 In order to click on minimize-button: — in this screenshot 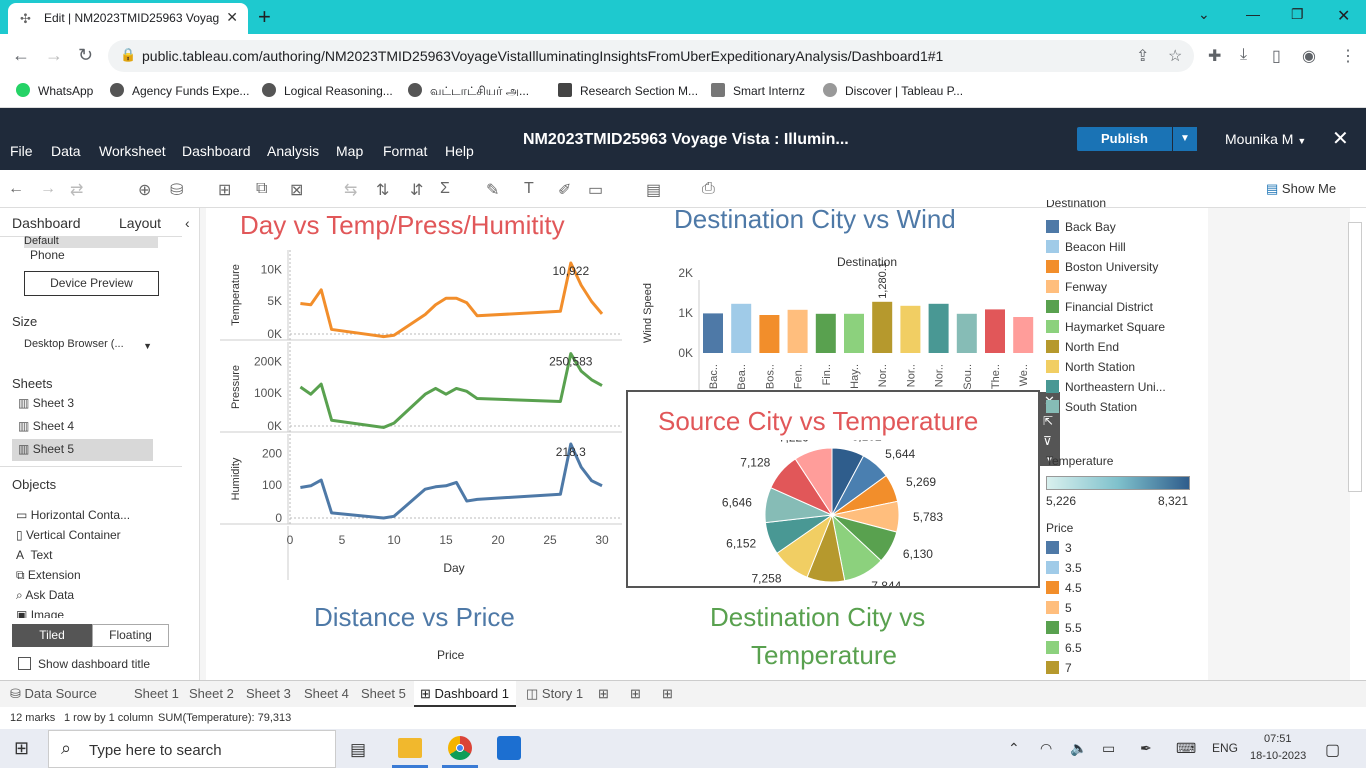, I will do `click(1253, 14)`.